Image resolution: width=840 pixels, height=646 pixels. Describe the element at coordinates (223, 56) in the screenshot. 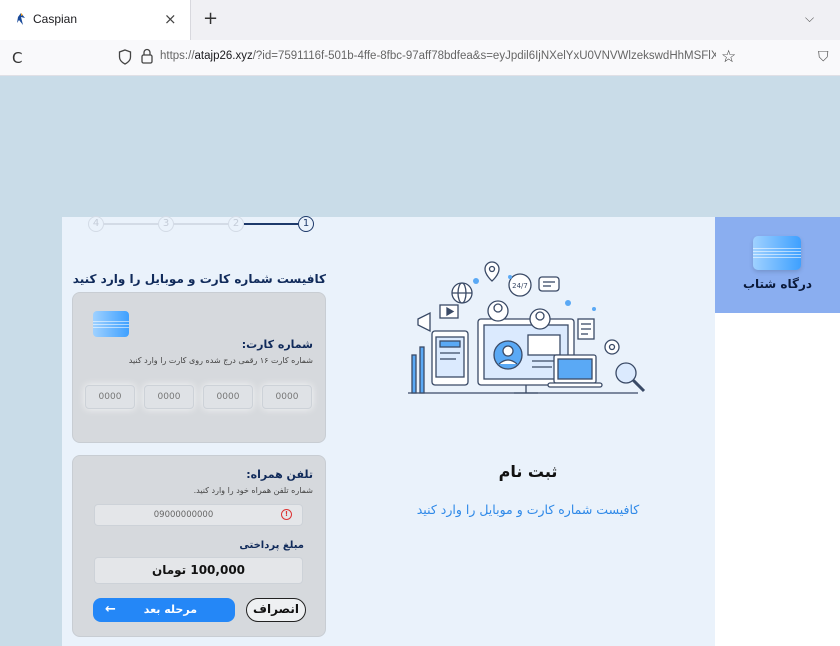

I see `url-domain: atajp26.xyz` at that location.